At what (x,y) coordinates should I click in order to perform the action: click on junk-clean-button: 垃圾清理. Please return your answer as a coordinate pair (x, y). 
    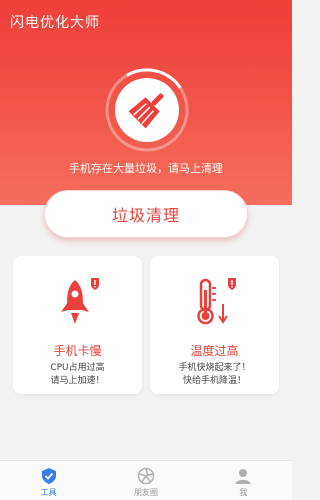
    Looking at the image, I should click on (146, 214).